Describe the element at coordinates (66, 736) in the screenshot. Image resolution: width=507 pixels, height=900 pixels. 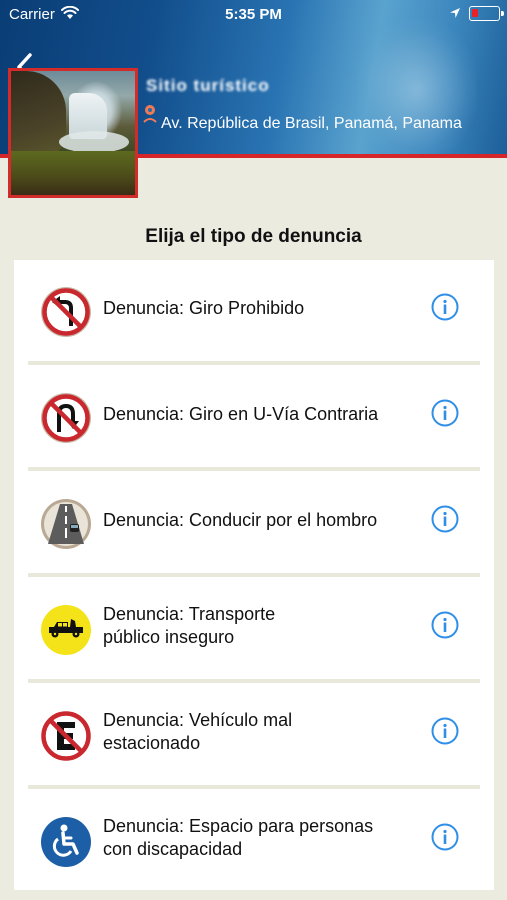
I see `no-parking-icon` at that location.